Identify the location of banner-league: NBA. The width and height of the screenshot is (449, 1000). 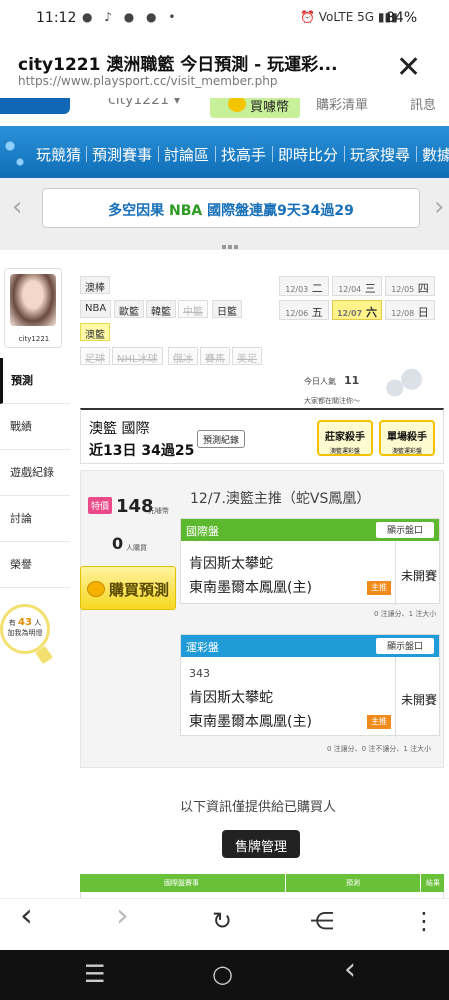
(186, 211).